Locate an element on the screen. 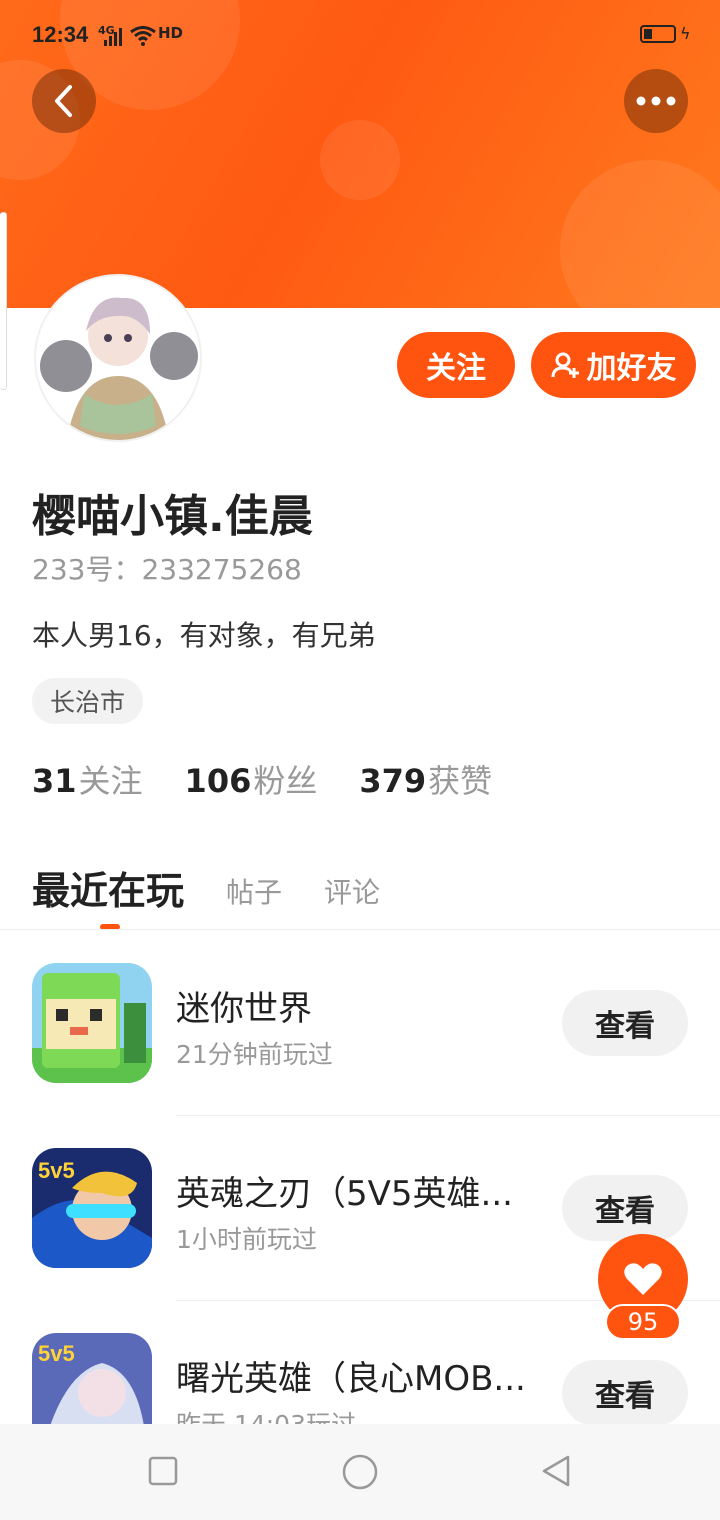 The image size is (720, 1520). edge-drawer-handle is located at coordinates (3, 301).